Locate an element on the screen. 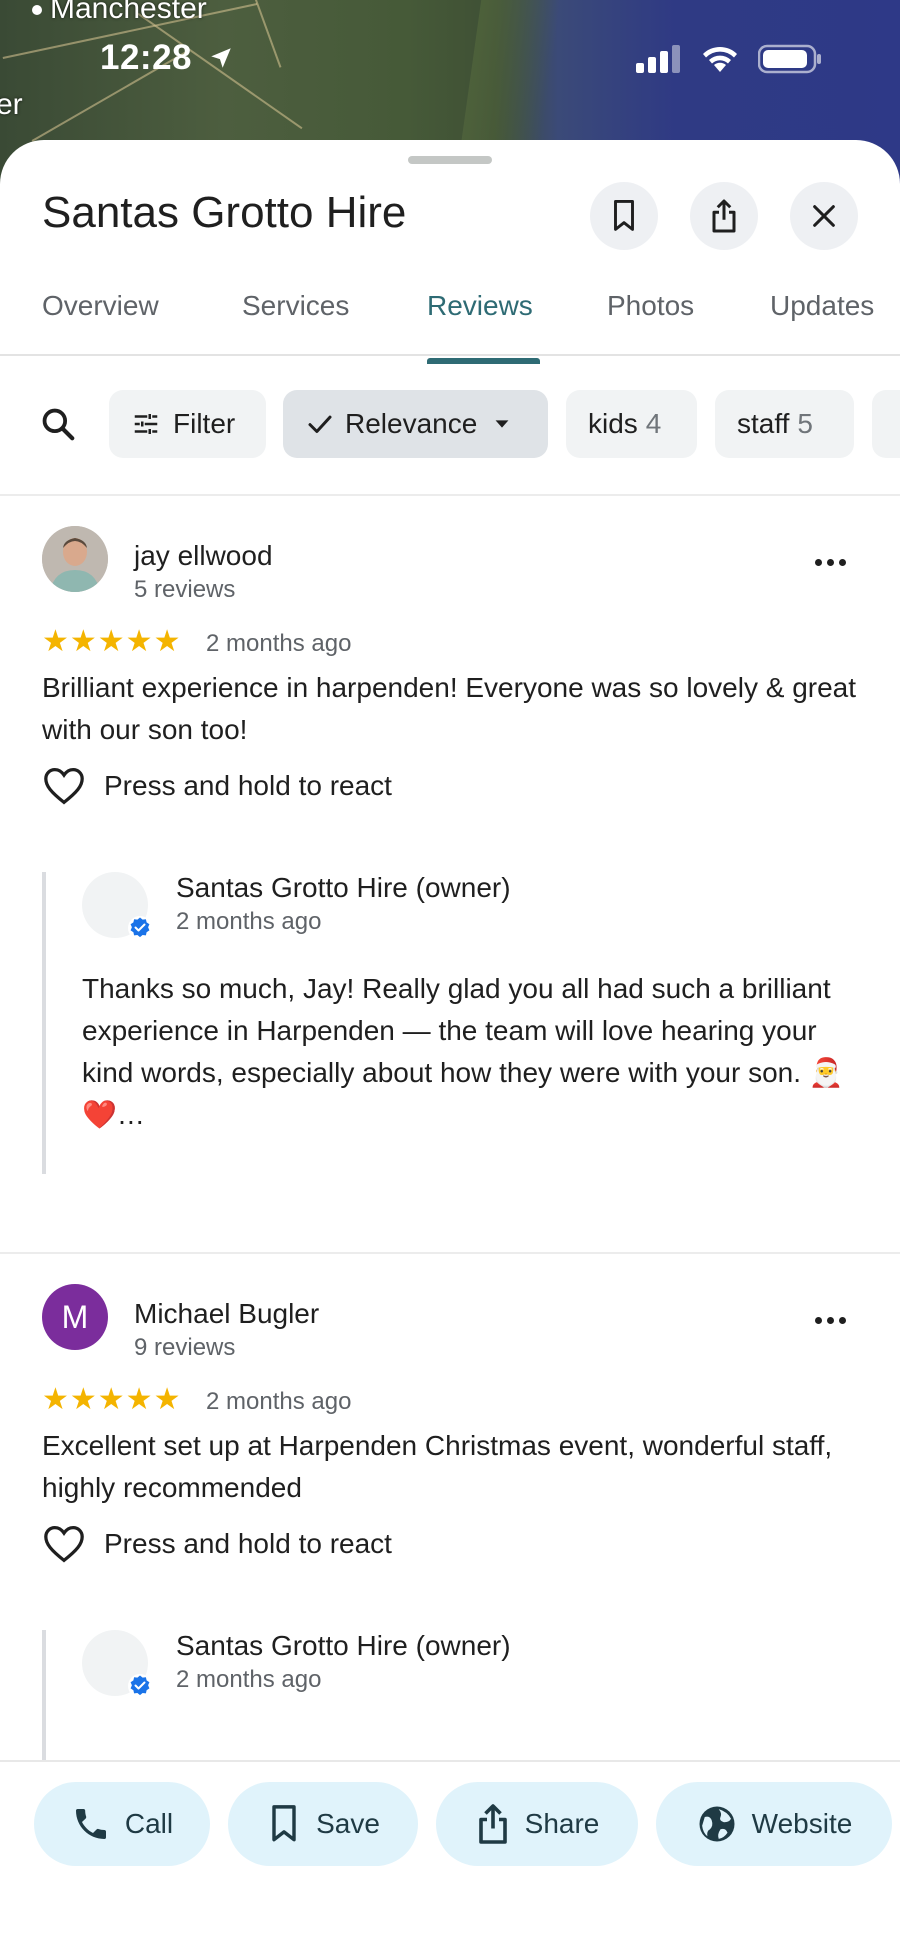 This screenshot has width=900, height=1951. avatar: M is located at coordinates (75, 1317).